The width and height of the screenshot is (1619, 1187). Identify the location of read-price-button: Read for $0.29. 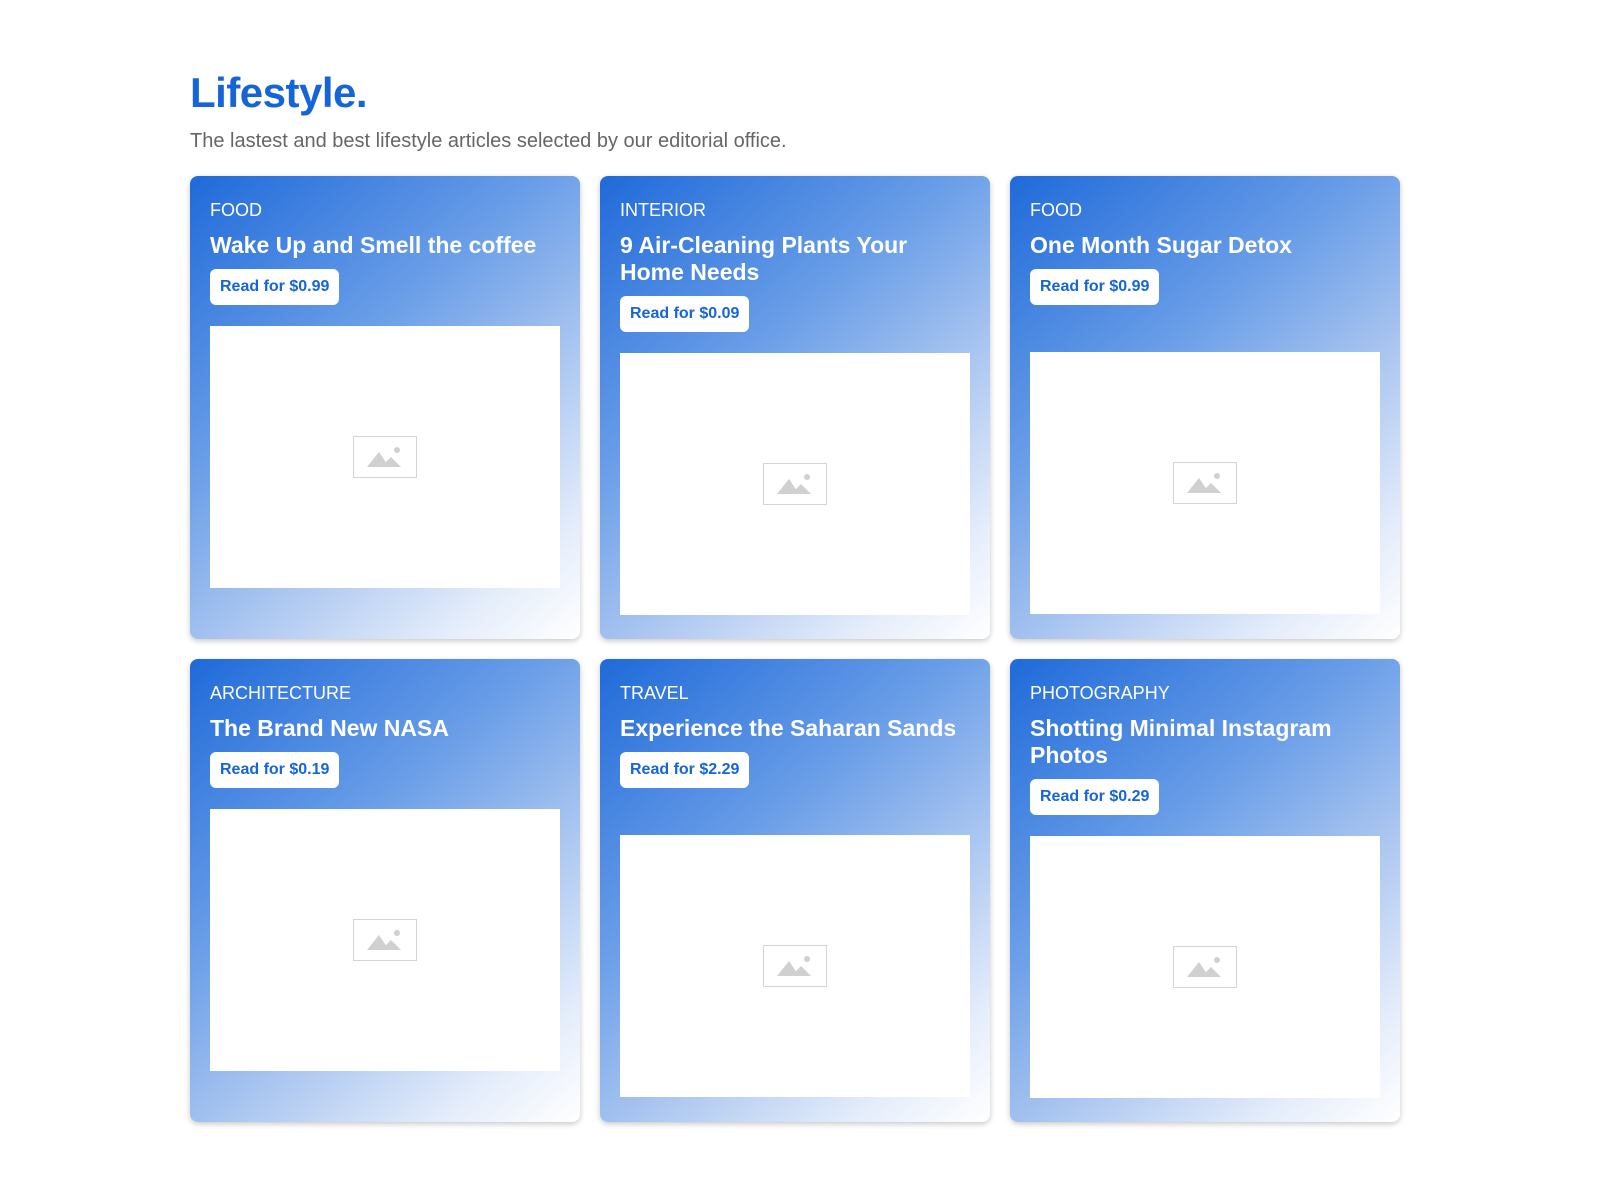
(1095, 797).